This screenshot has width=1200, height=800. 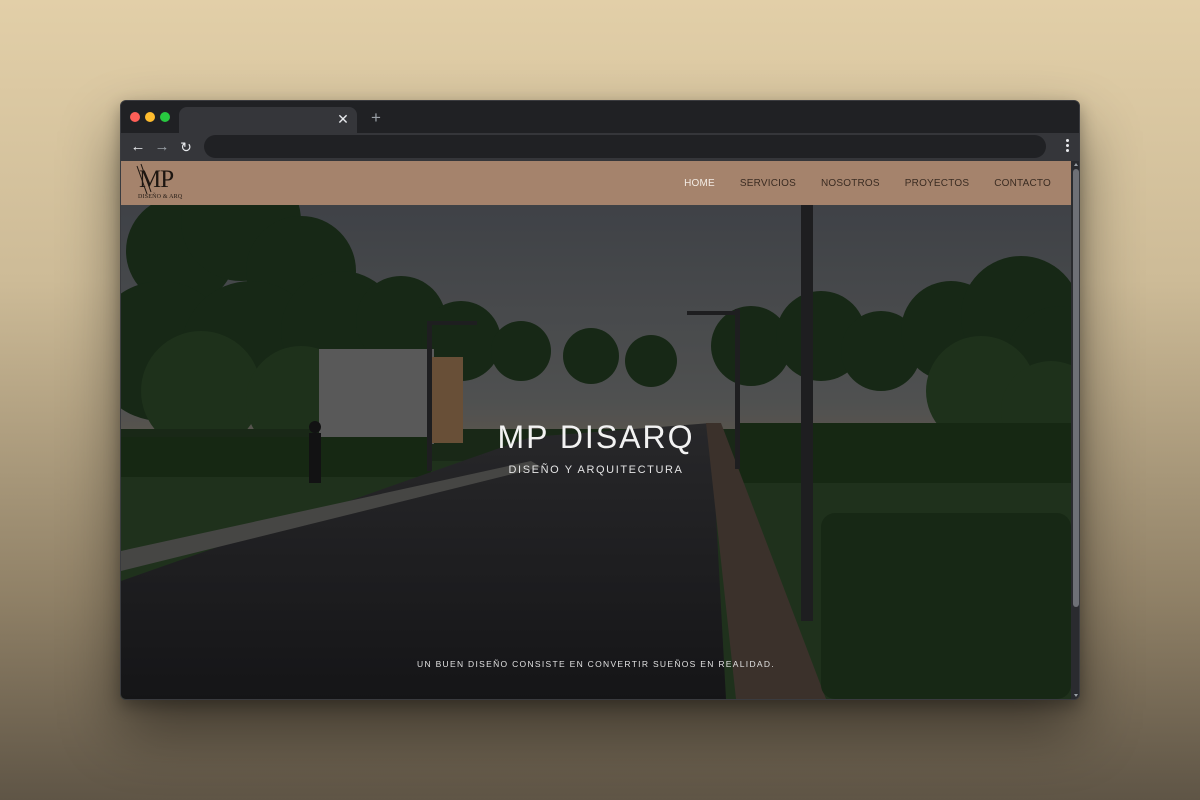 What do you see at coordinates (186, 147) in the screenshot?
I see `reload-icon: ↻` at bounding box center [186, 147].